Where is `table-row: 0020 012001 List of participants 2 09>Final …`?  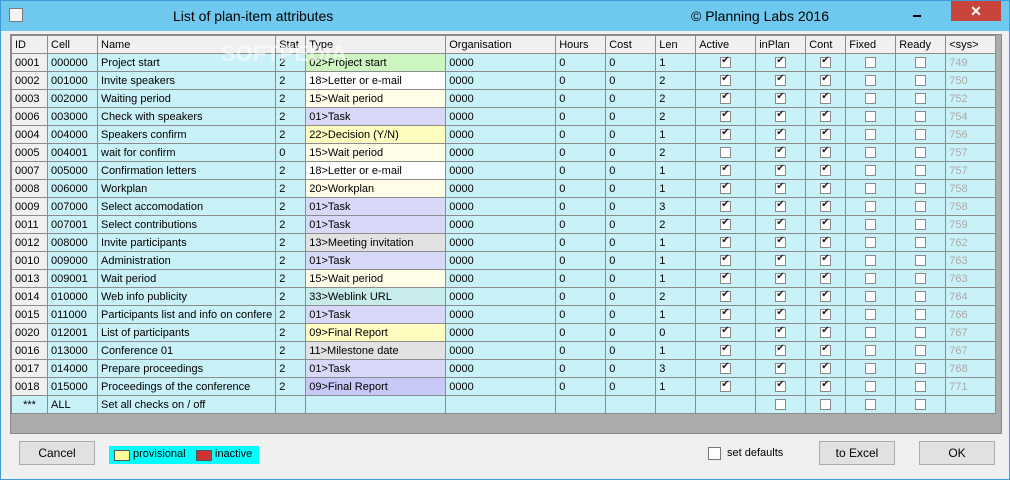 table-row: 0020 012001 List of participants 2 09>Final … is located at coordinates (504, 332).